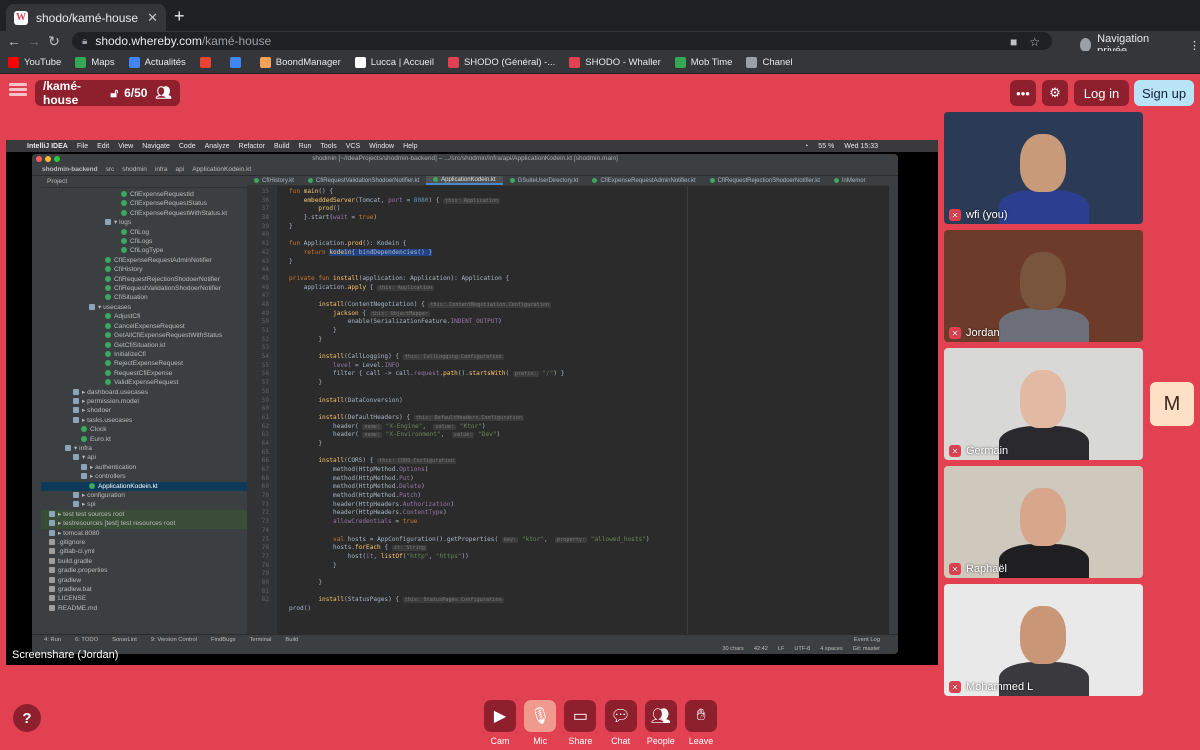 The image size is (1200, 750). Describe the element at coordinates (152, 18) in the screenshot. I see `close-tab-icon: ✕` at that location.